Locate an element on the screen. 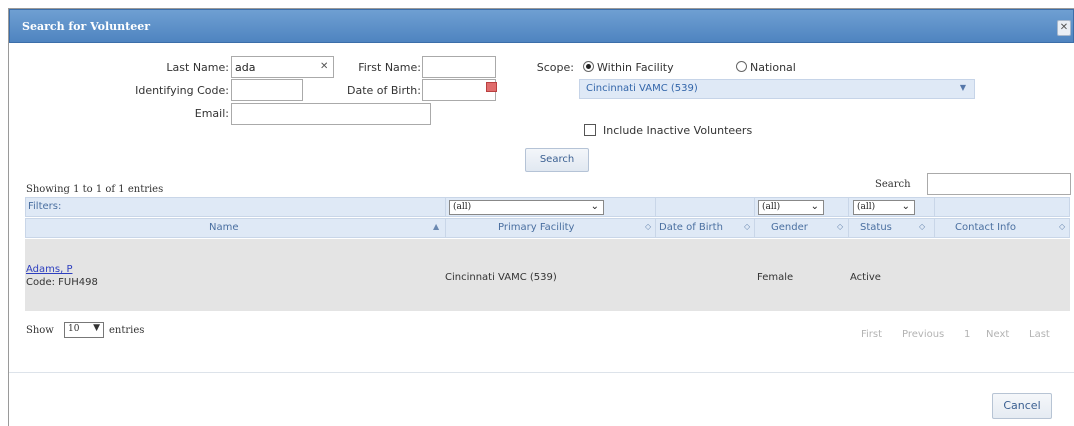  include-inactive-checkbox is located at coordinates (590, 130).